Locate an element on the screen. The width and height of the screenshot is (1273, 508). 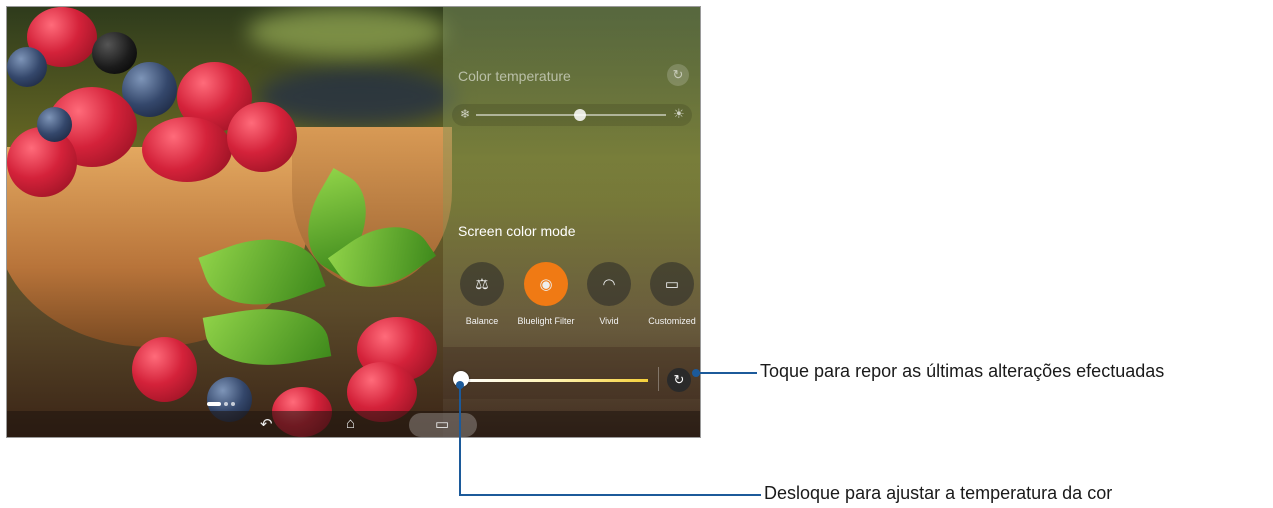
navigation-bar: ↶ ⌂ ▭ is located at coordinates (353, 424).